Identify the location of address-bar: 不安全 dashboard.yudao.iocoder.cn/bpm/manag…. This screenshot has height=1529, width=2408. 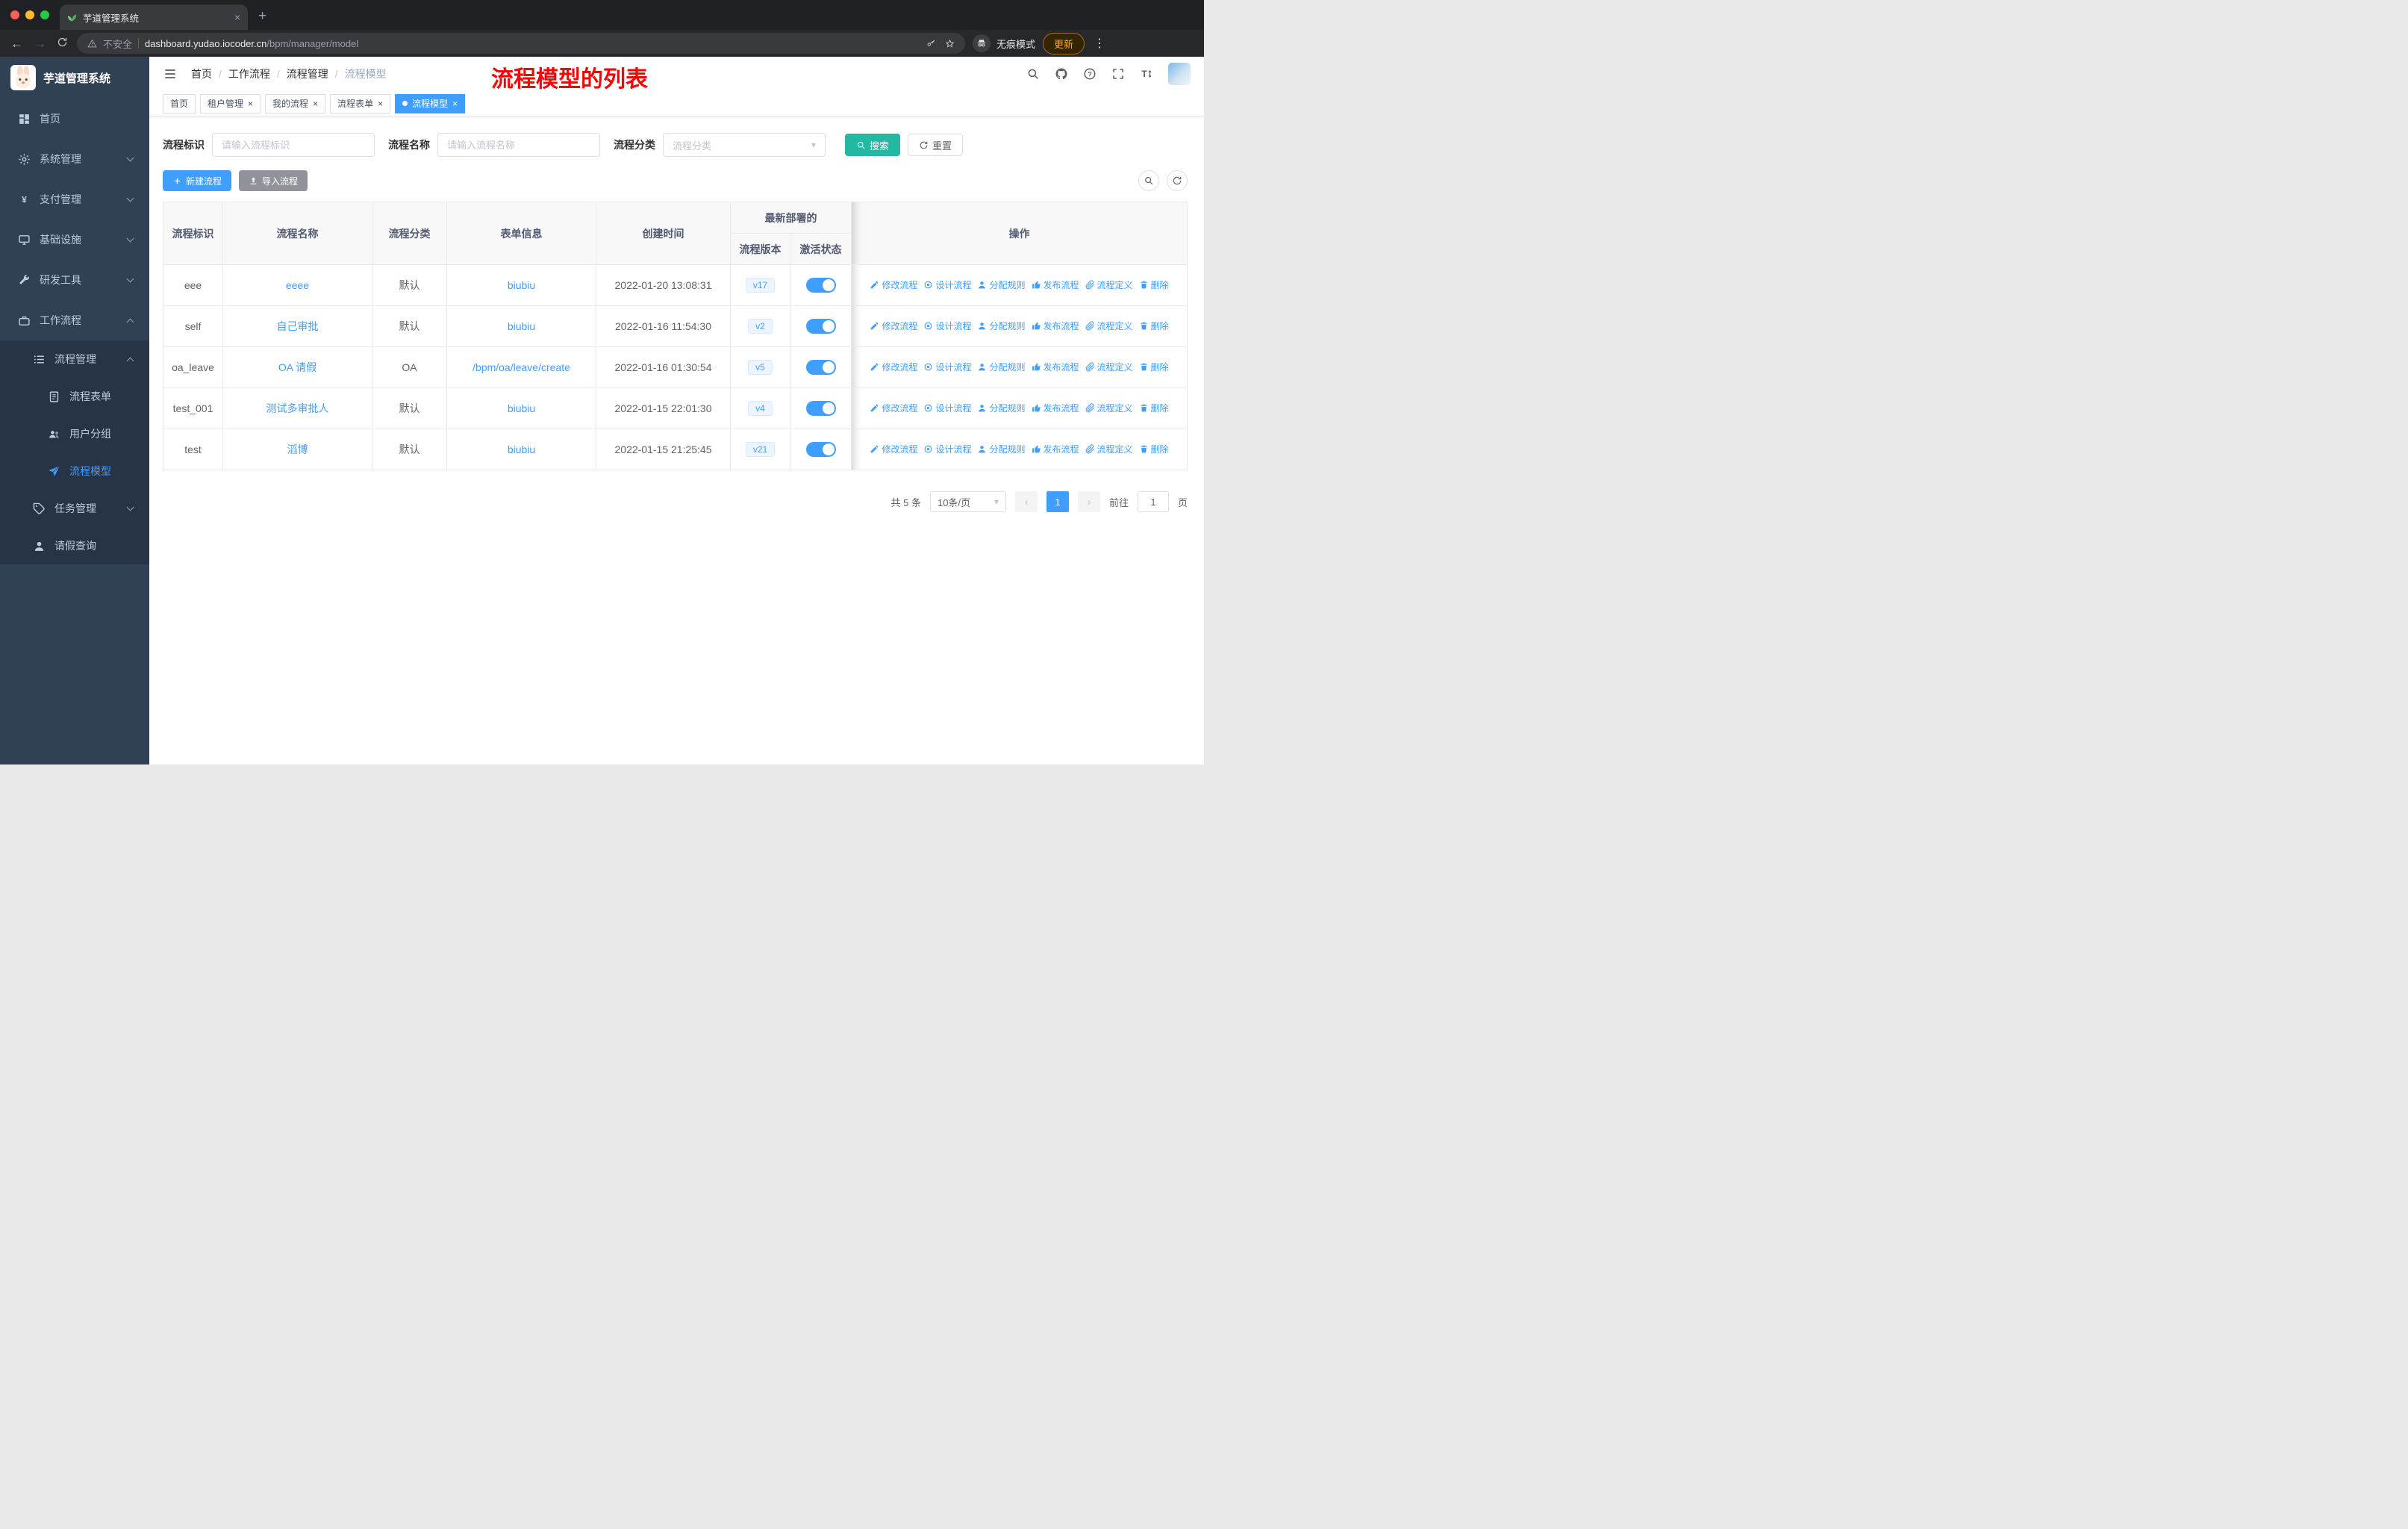
(521, 43).